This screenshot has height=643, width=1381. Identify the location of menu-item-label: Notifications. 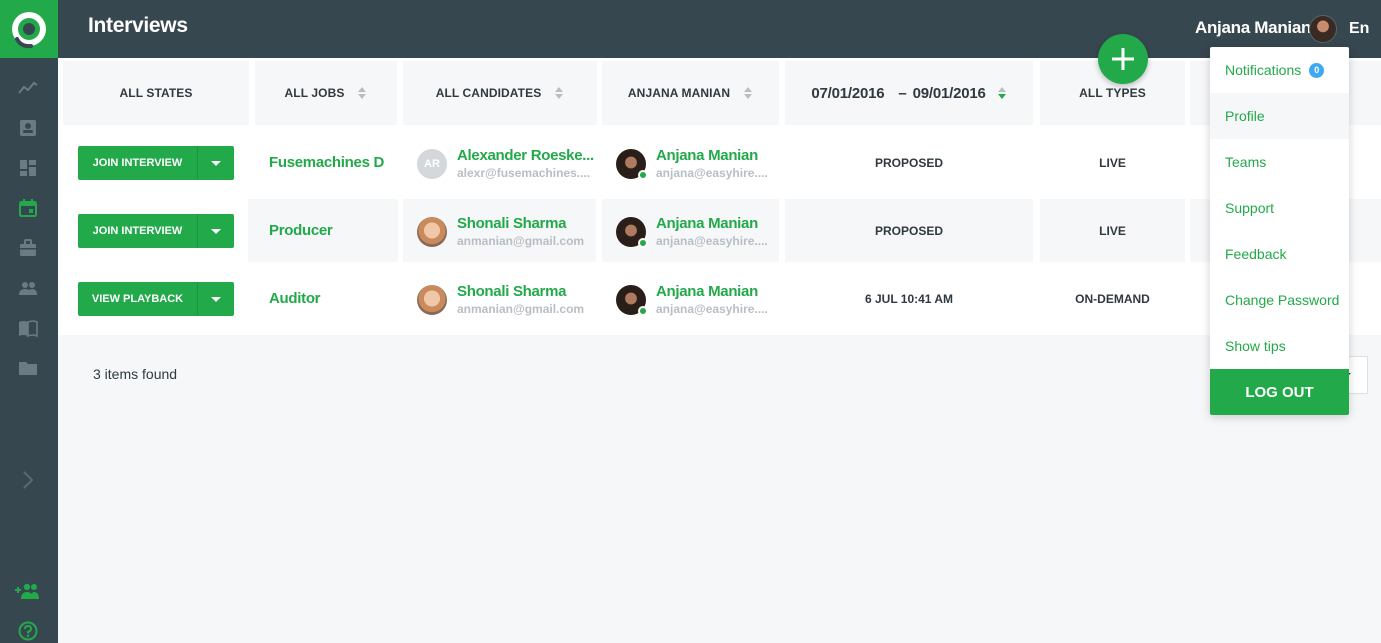
(1263, 70).